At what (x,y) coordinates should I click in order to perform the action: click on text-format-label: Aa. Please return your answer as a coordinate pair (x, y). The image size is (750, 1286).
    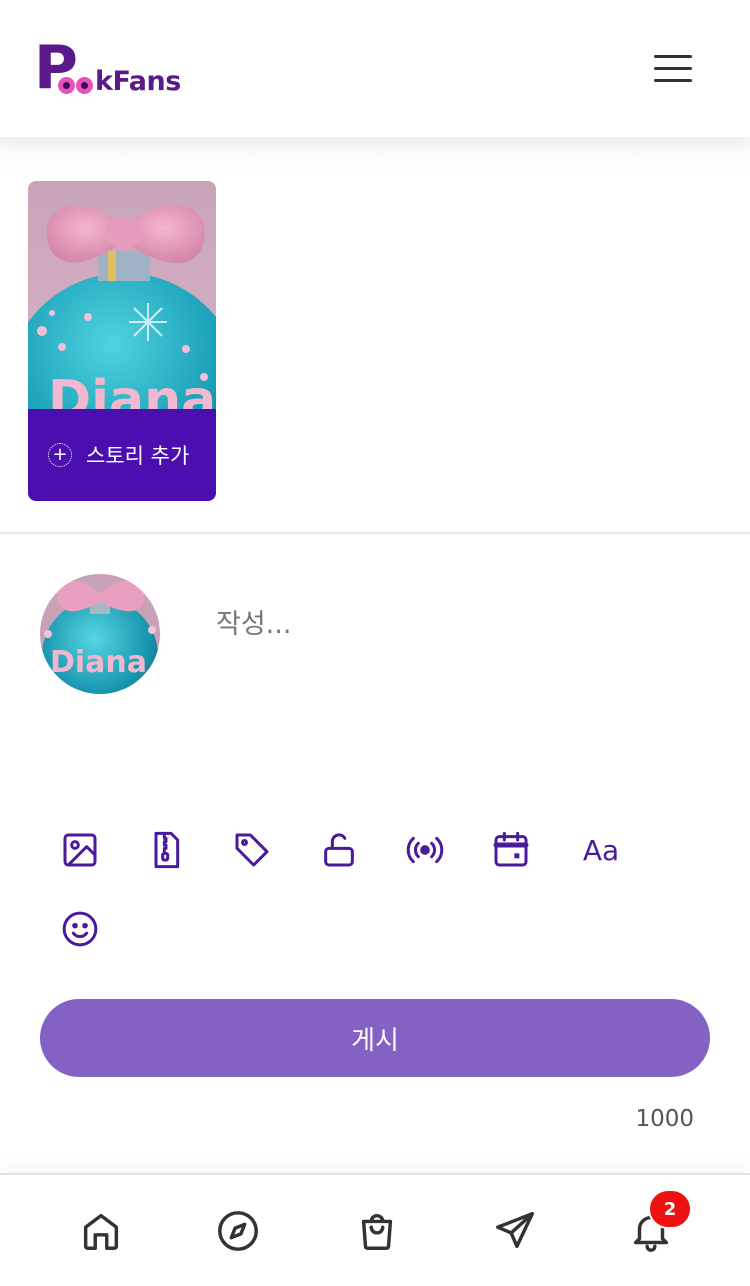
    Looking at the image, I should click on (601, 850).